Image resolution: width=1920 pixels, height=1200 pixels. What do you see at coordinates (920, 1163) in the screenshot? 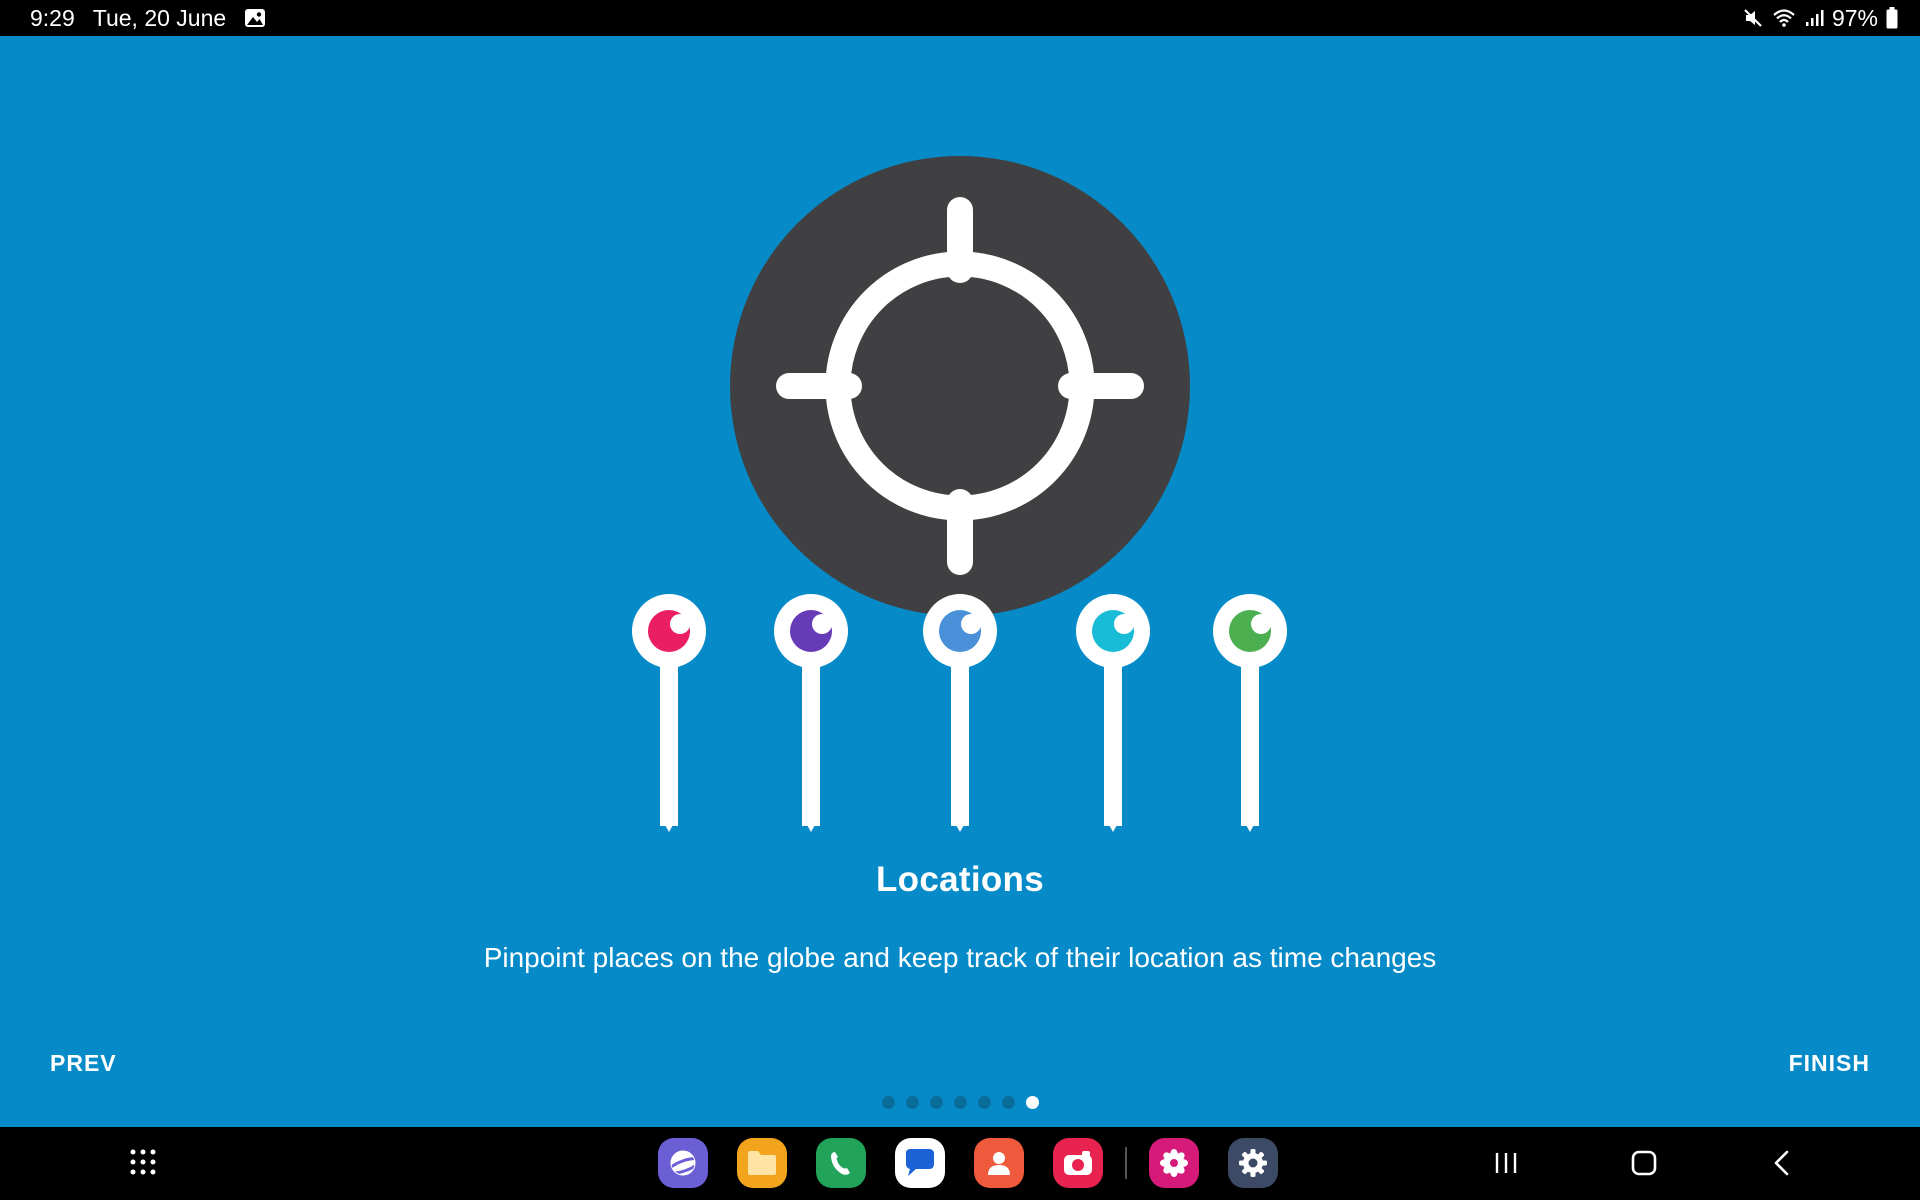
I see `messages-icon` at bounding box center [920, 1163].